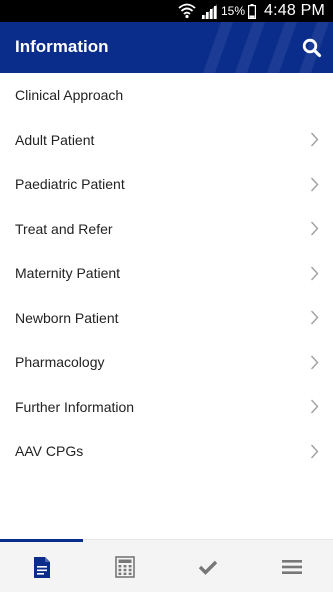  I want to click on clock: 4:48 PM, so click(294, 10).